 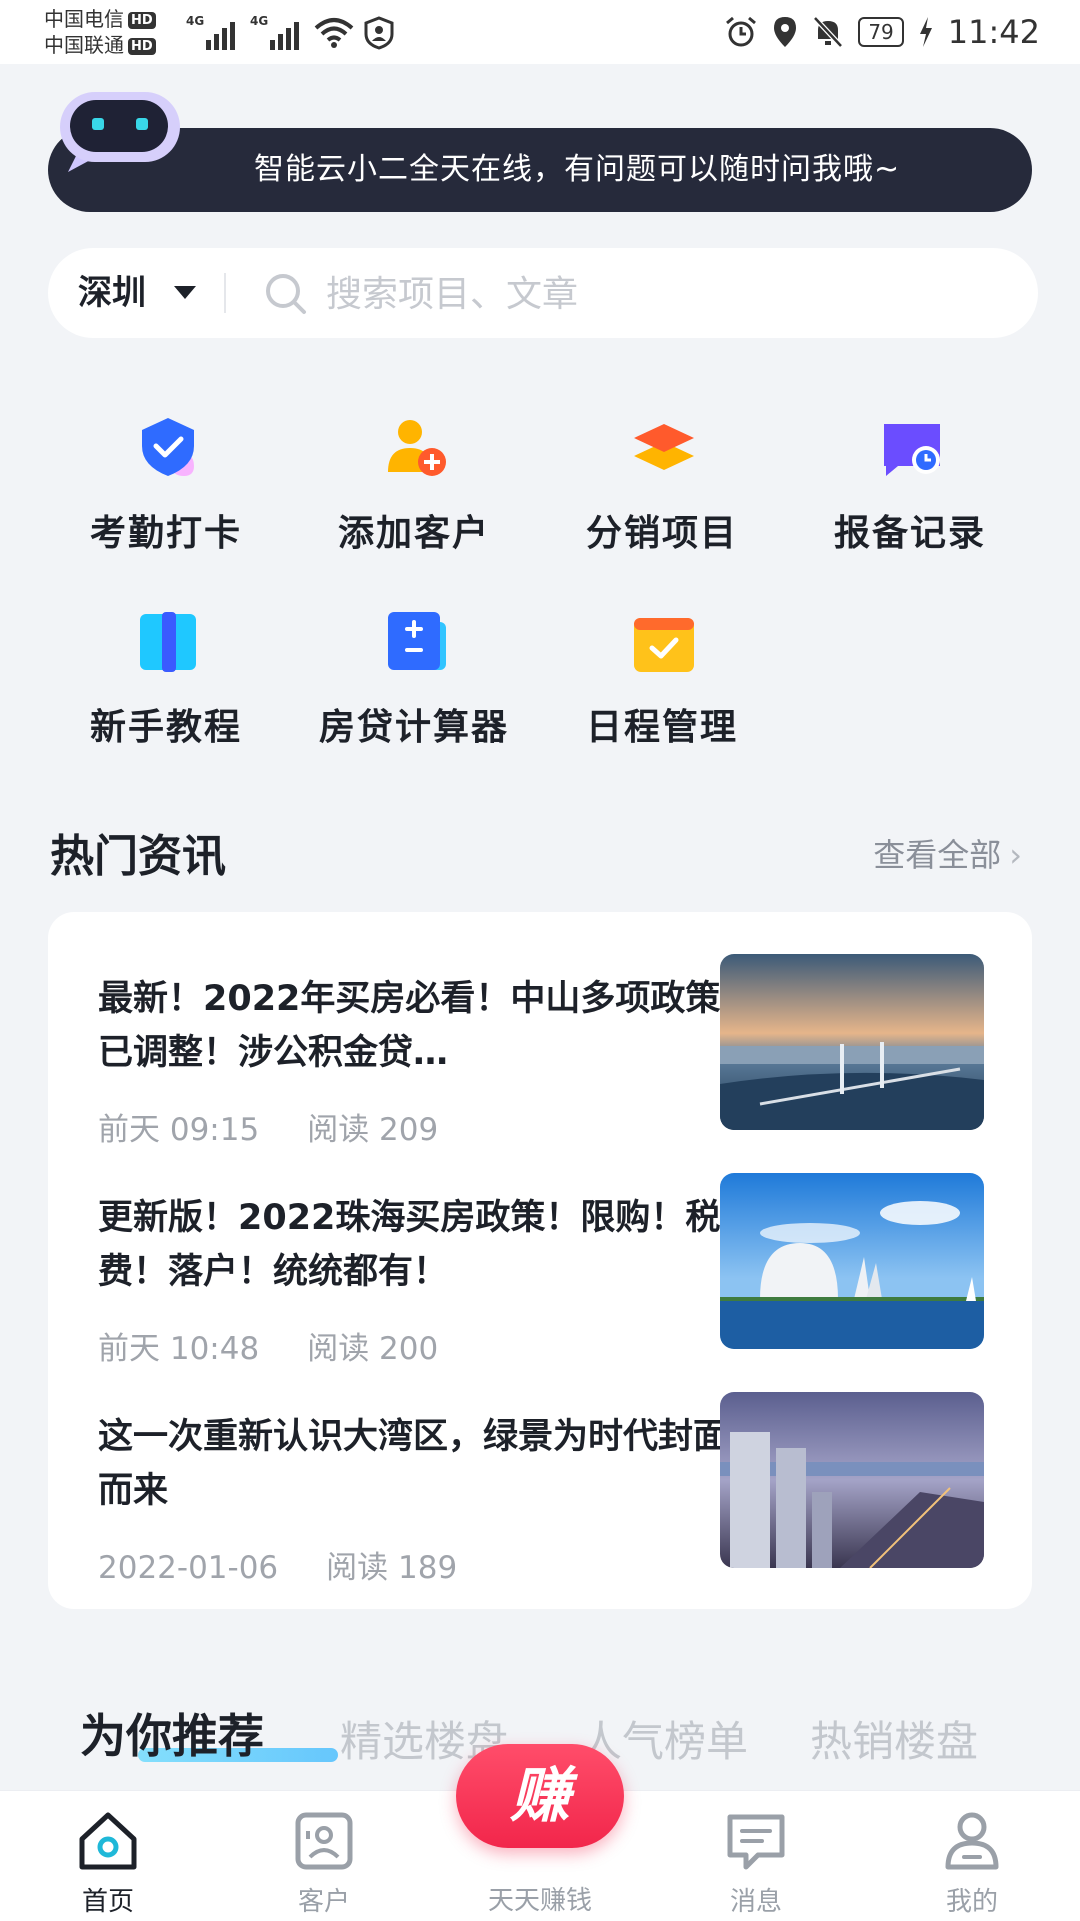 I want to click on shortcut-add-customer: 添加客户, so click(x=414, y=487).